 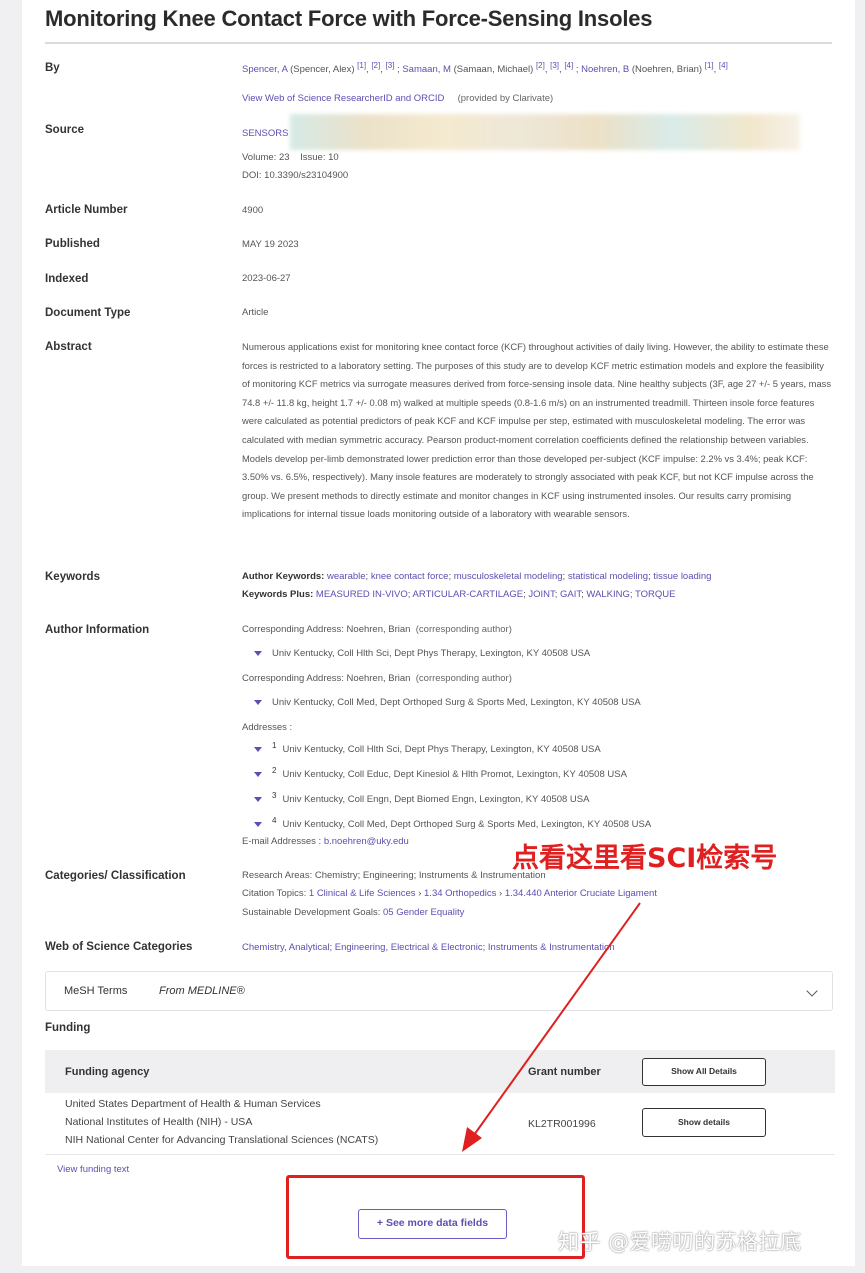 What do you see at coordinates (680, 1242) in the screenshot?
I see `watermark-text: 知乎 @爱唠叨的苏格拉底` at bounding box center [680, 1242].